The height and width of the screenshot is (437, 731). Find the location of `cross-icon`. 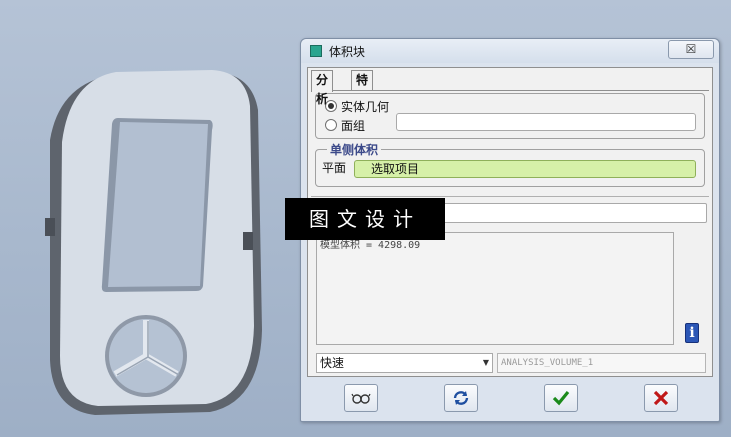

cross-icon is located at coordinates (661, 398).